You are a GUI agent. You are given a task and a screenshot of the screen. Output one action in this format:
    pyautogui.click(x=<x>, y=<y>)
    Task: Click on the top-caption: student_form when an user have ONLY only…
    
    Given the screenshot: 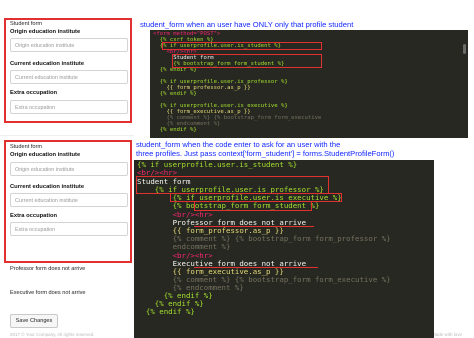 What is the action you would take?
    pyautogui.click(x=247, y=24)
    